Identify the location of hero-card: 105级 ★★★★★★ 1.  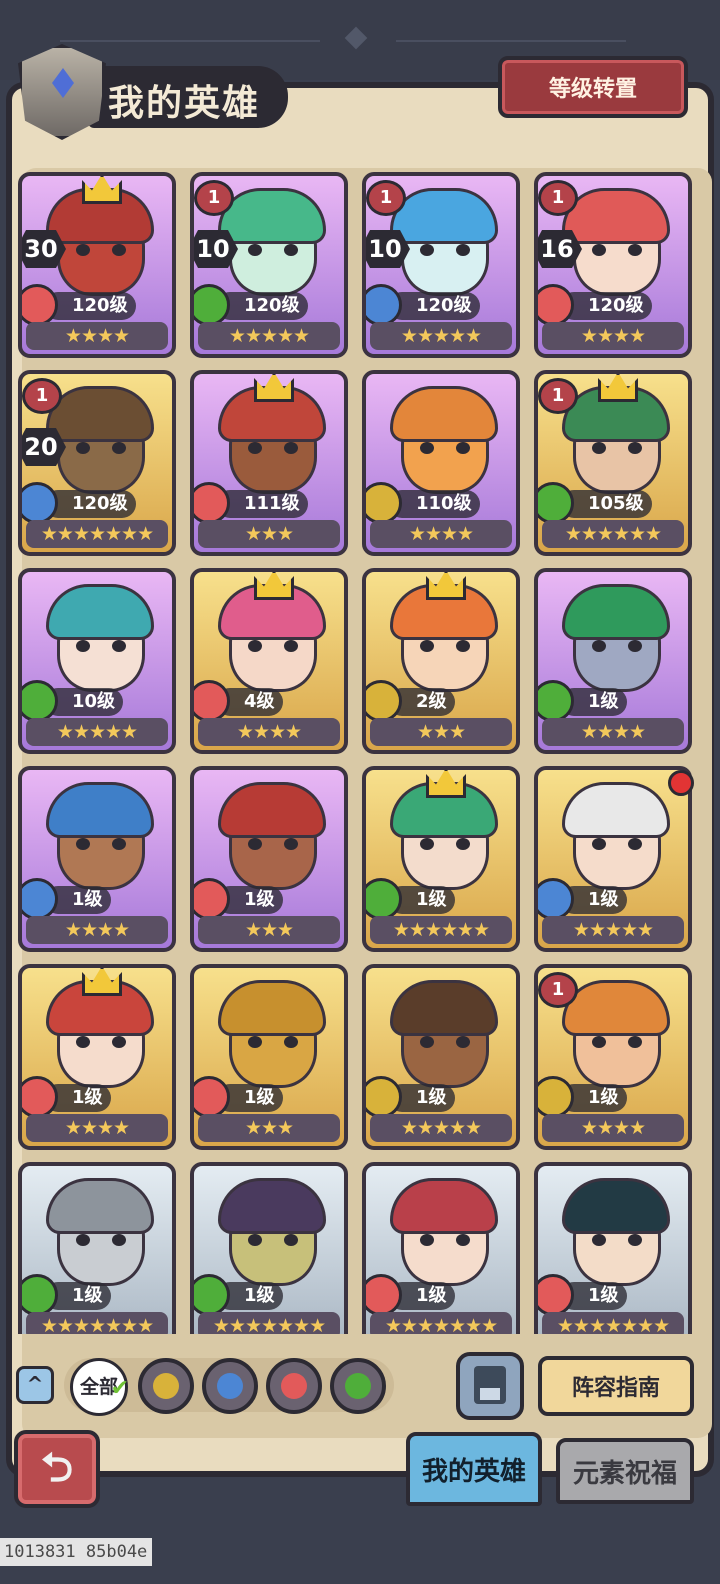
(613, 463).